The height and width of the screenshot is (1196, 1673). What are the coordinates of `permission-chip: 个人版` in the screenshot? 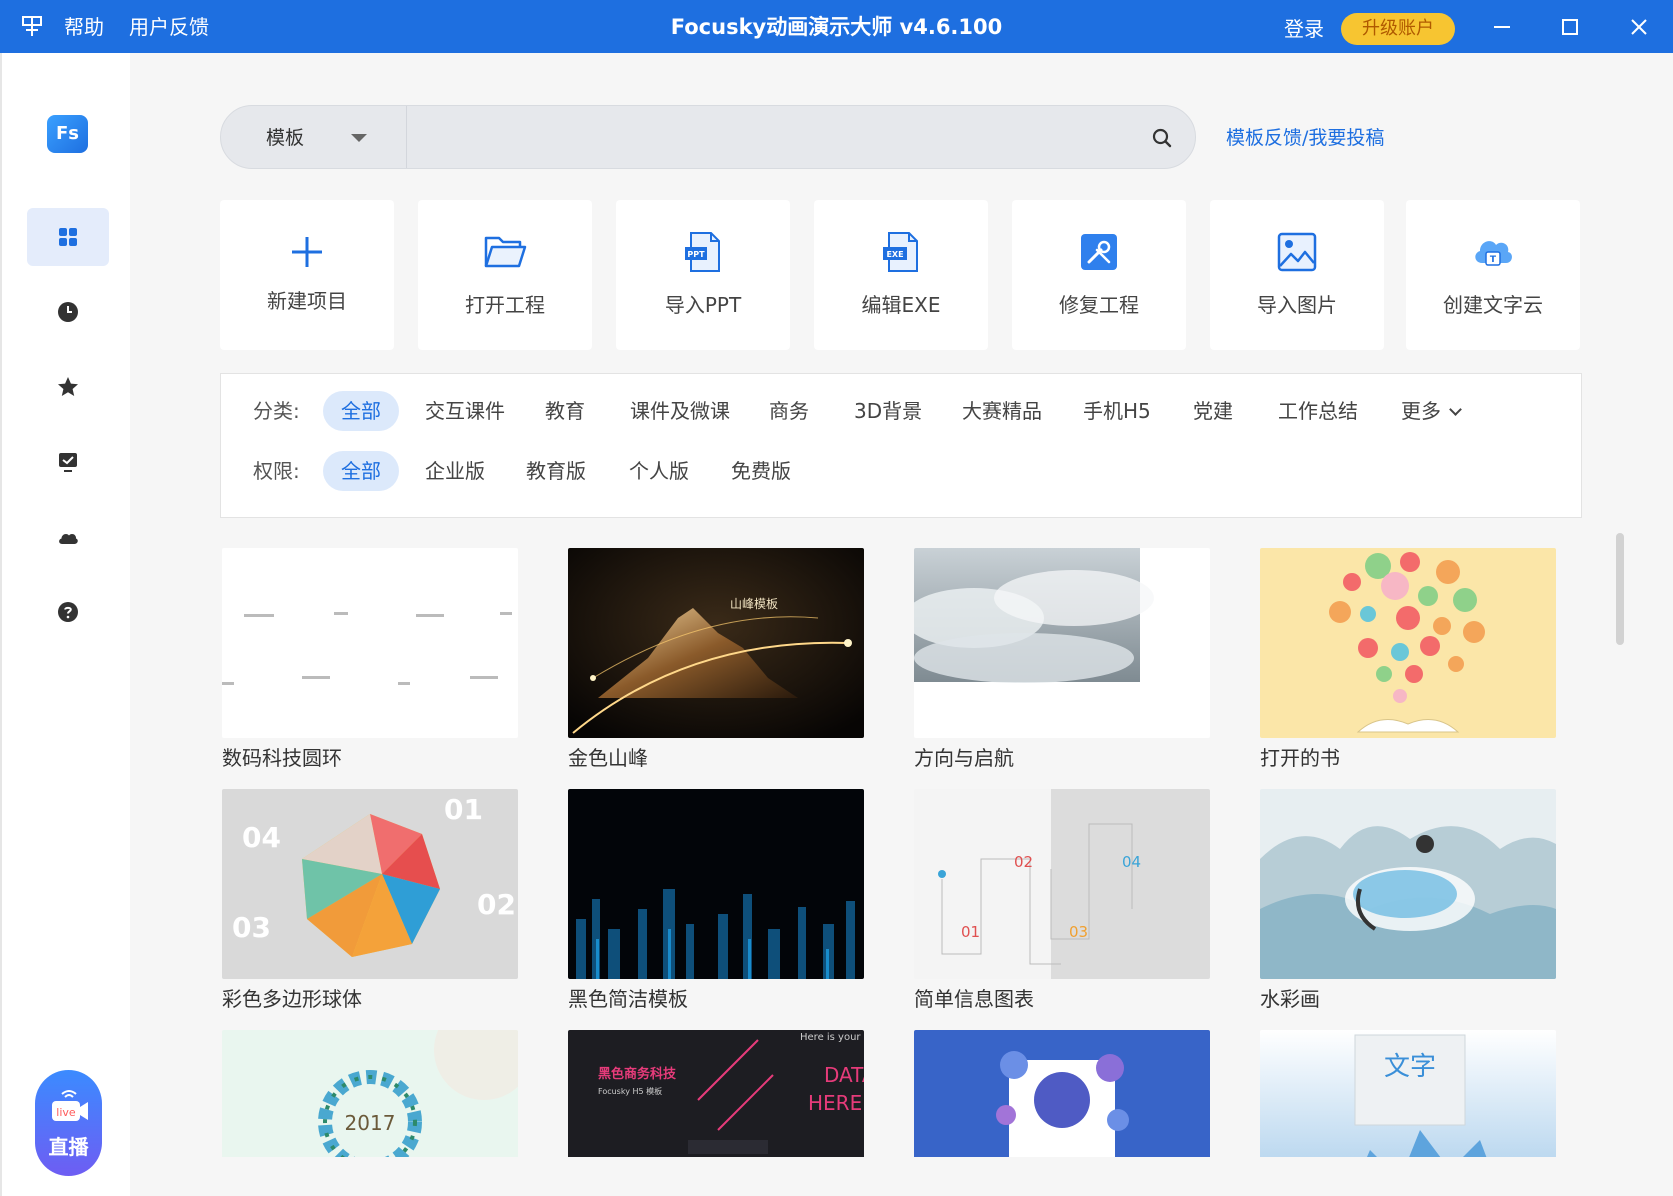 It's located at (659, 471).